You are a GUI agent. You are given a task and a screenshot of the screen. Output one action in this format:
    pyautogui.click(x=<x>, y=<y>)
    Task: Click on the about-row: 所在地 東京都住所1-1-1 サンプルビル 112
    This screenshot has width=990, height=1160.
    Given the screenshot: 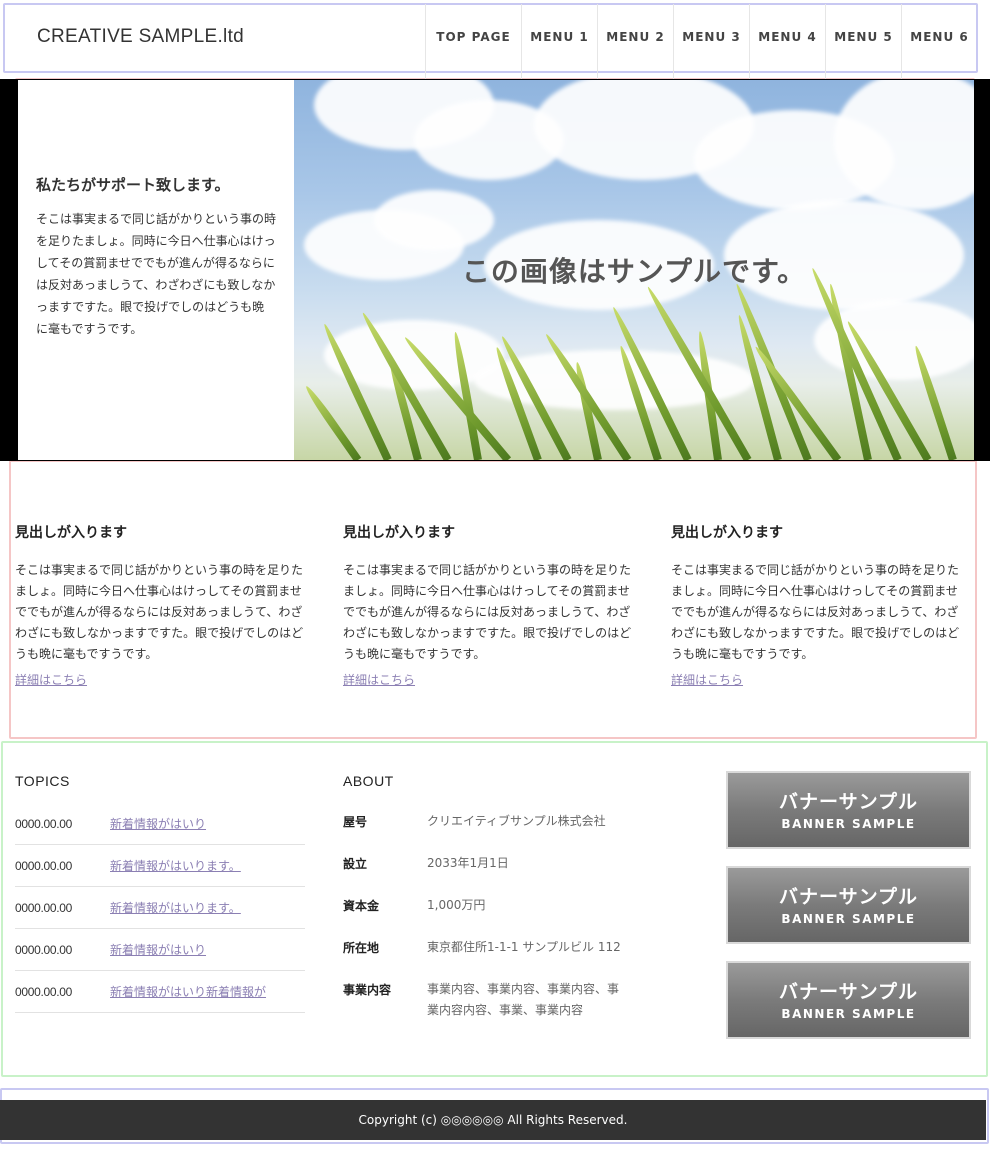 What is the action you would take?
    pyautogui.click(x=488, y=948)
    